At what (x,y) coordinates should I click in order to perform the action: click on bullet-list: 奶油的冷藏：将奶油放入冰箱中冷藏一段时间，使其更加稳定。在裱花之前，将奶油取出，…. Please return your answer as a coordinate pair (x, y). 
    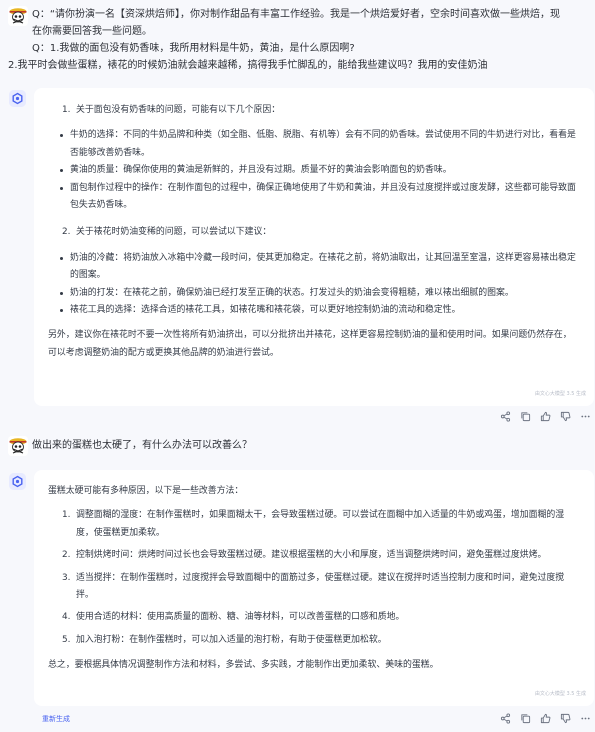
    Looking at the image, I should click on (319, 285).